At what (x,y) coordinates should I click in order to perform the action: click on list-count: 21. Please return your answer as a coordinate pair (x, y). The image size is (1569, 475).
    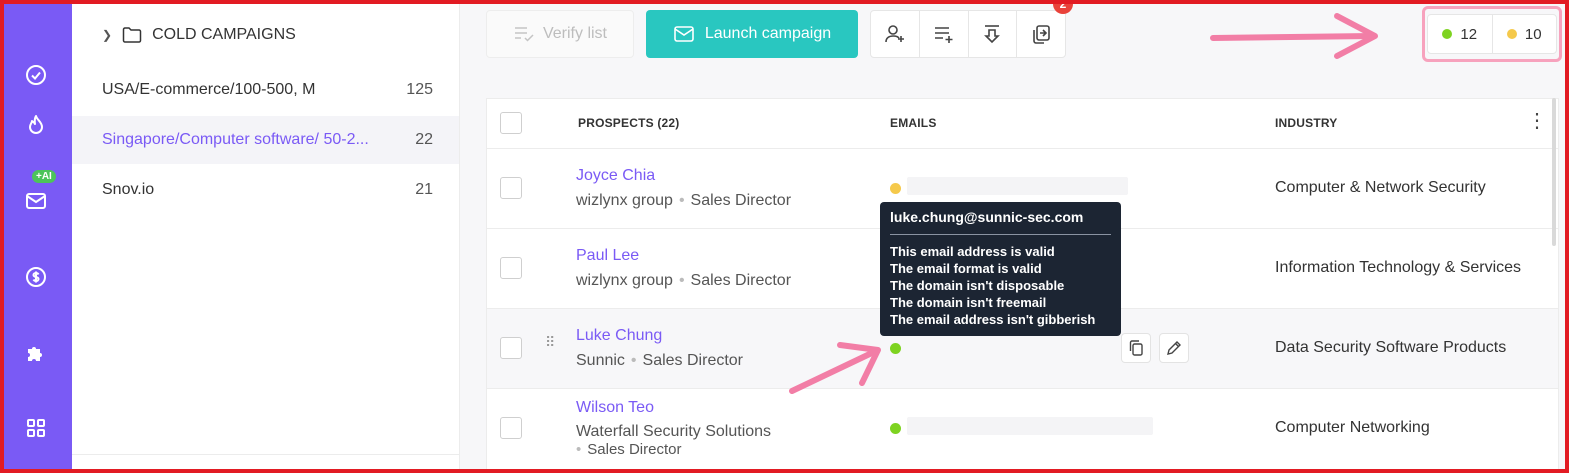
    Looking at the image, I should click on (424, 189).